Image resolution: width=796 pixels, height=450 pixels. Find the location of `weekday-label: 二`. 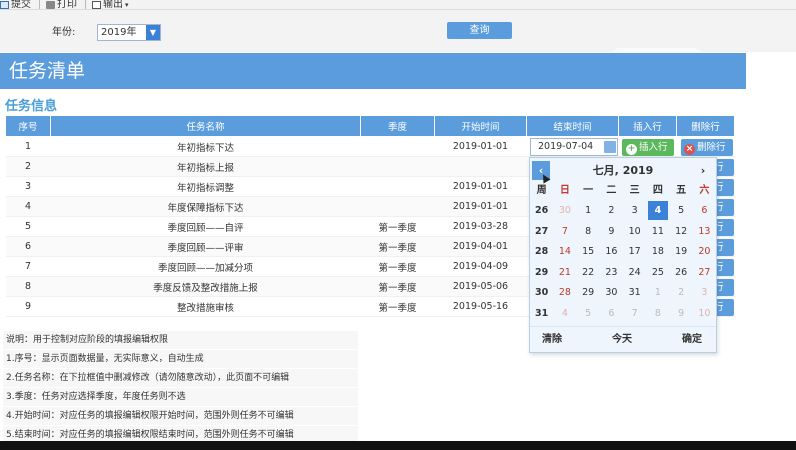

weekday-label: 二 is located at coordinates (611, 190).